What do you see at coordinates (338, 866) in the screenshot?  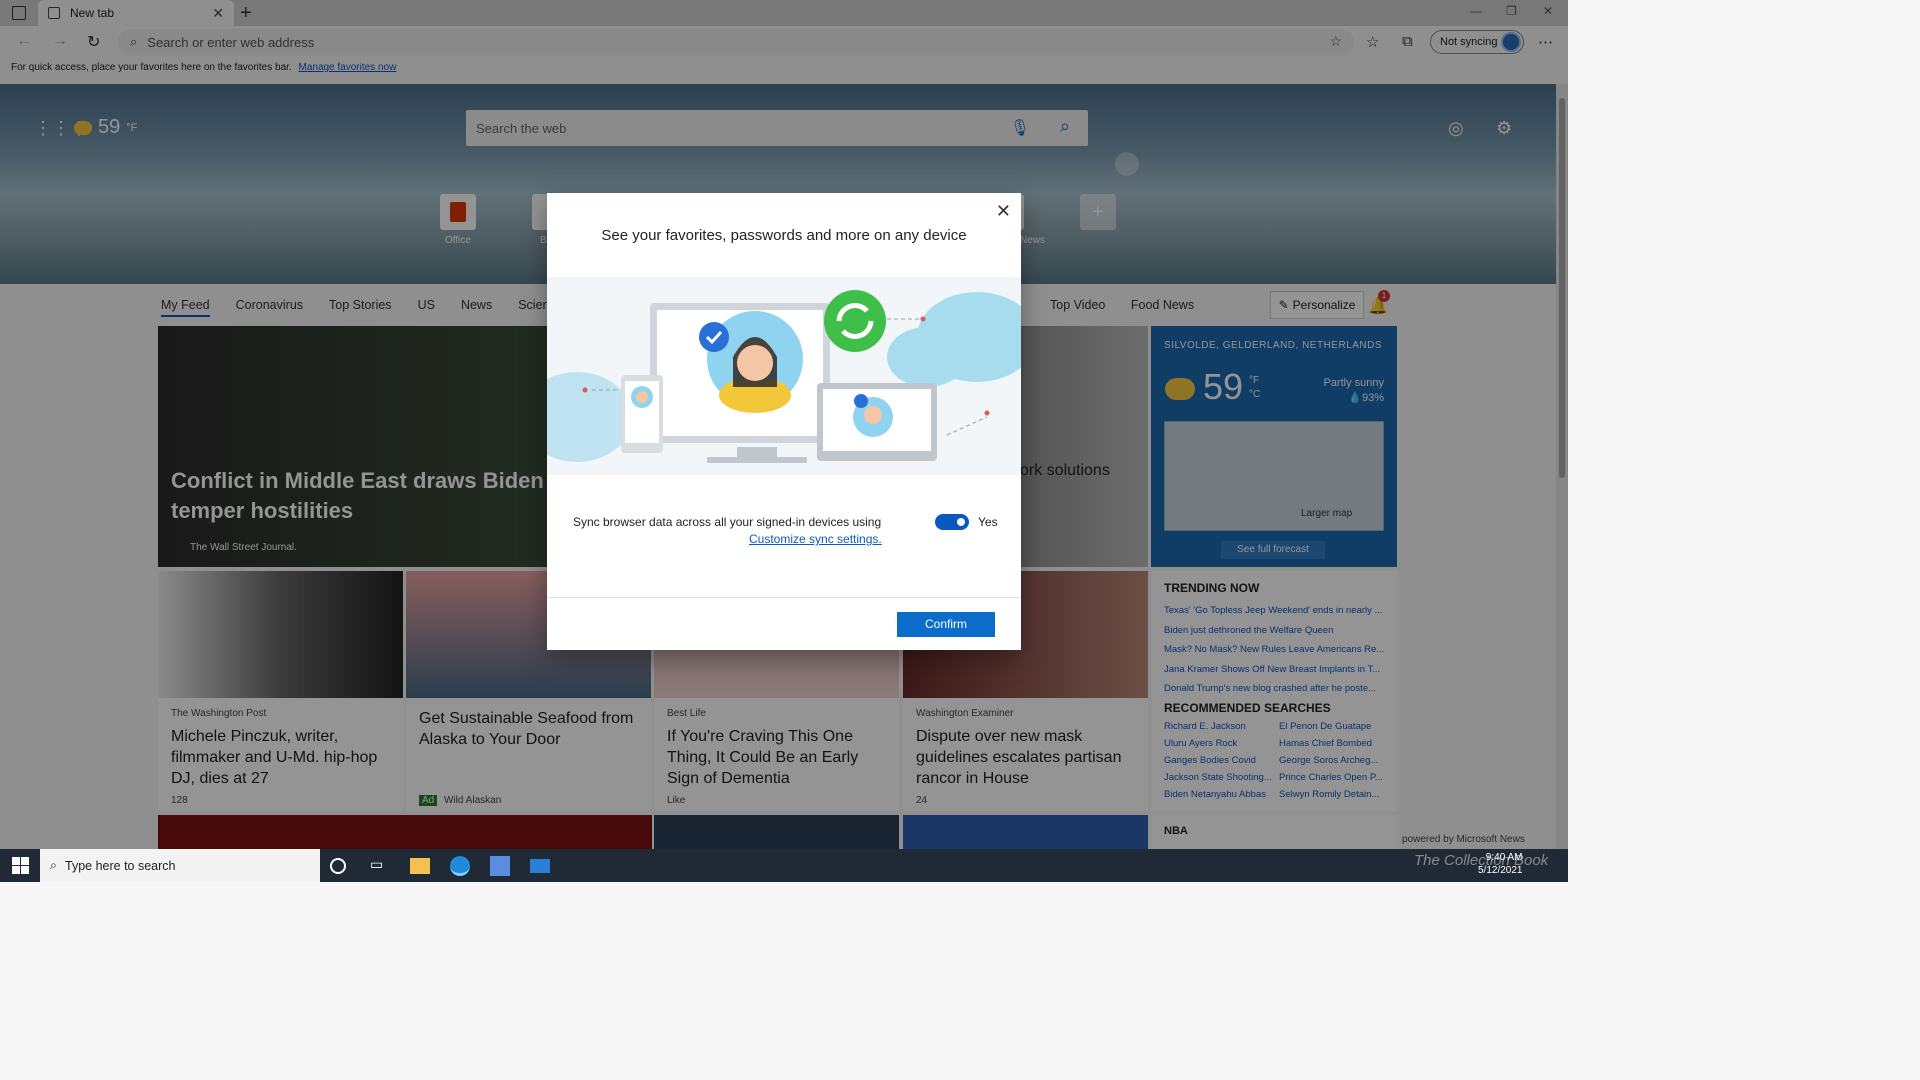 I see `cortana-icon` at bounding box center [338, 866].